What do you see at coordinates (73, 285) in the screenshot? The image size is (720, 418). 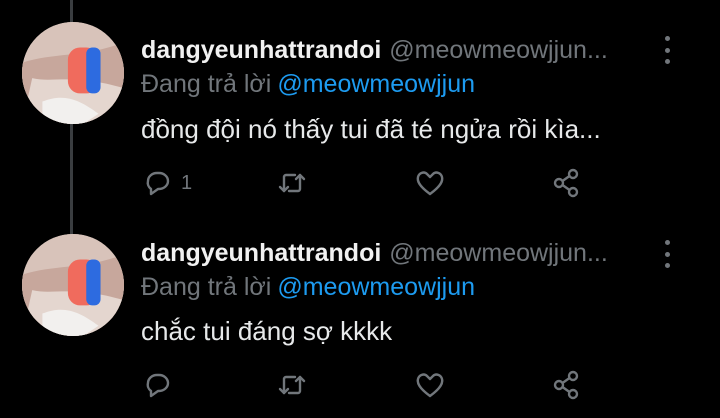 I see `avatar` at bounding box center [73, 285].